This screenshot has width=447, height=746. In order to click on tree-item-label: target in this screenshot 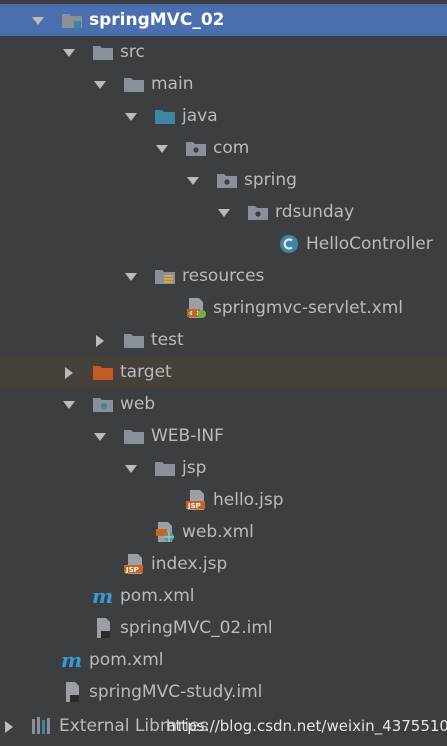, I will do `click(146, 372)`.